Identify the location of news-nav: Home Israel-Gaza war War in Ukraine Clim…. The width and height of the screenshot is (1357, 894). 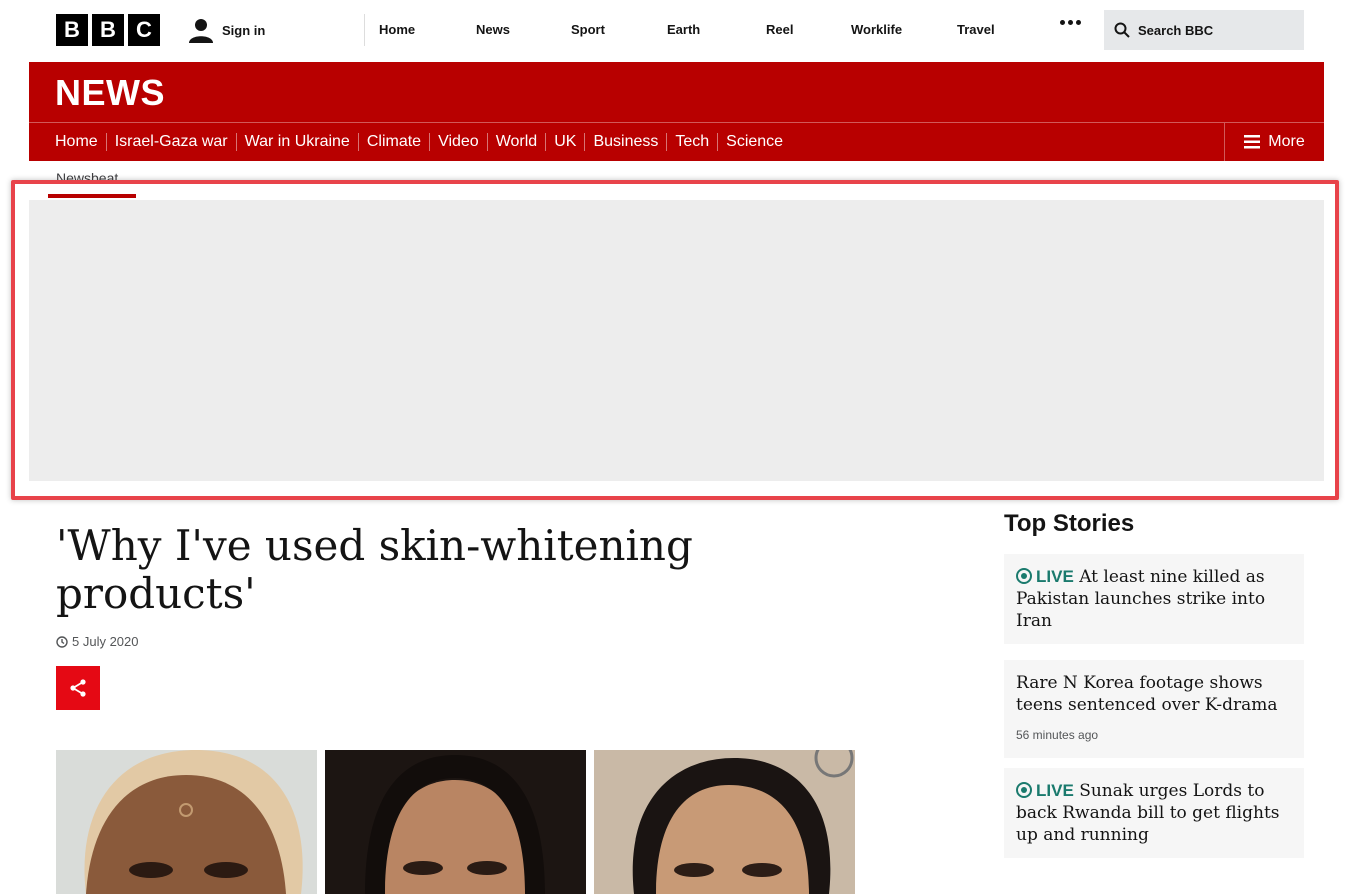
(423, 142).